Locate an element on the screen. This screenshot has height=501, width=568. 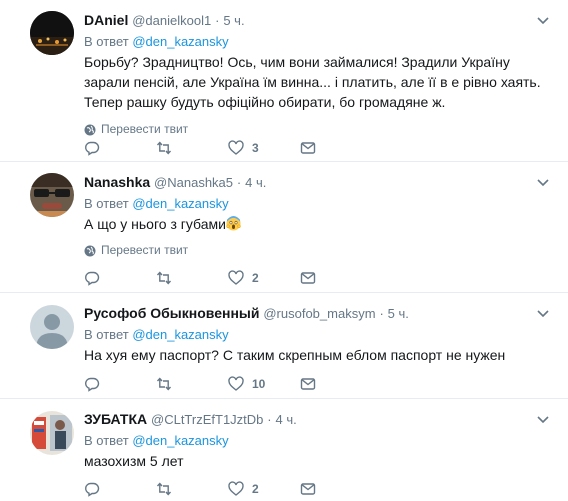
tweet-text: мазохизм 5 лет is located at coordinates (134, 461).